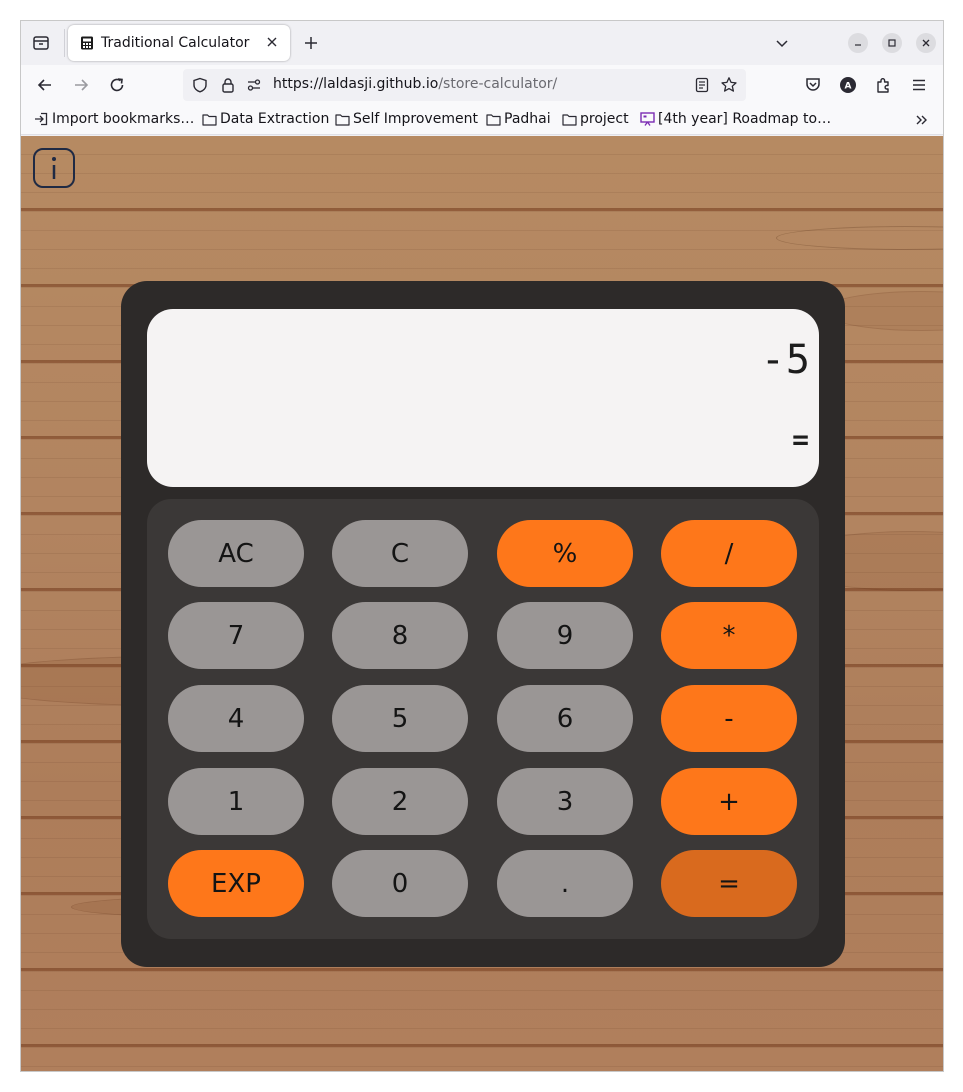  What do you see at coordinates (400, 718) in the screenshot?
I see `digit-5-button: 5` at bounding box center [400, 718].